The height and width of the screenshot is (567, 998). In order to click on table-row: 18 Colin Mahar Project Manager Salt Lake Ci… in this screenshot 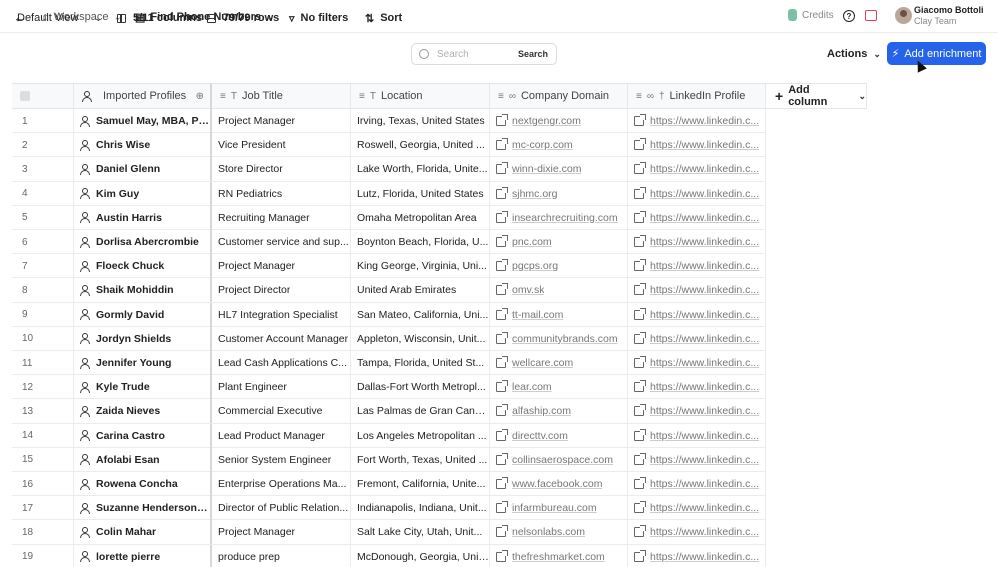, I will do `click(389, 532)`.